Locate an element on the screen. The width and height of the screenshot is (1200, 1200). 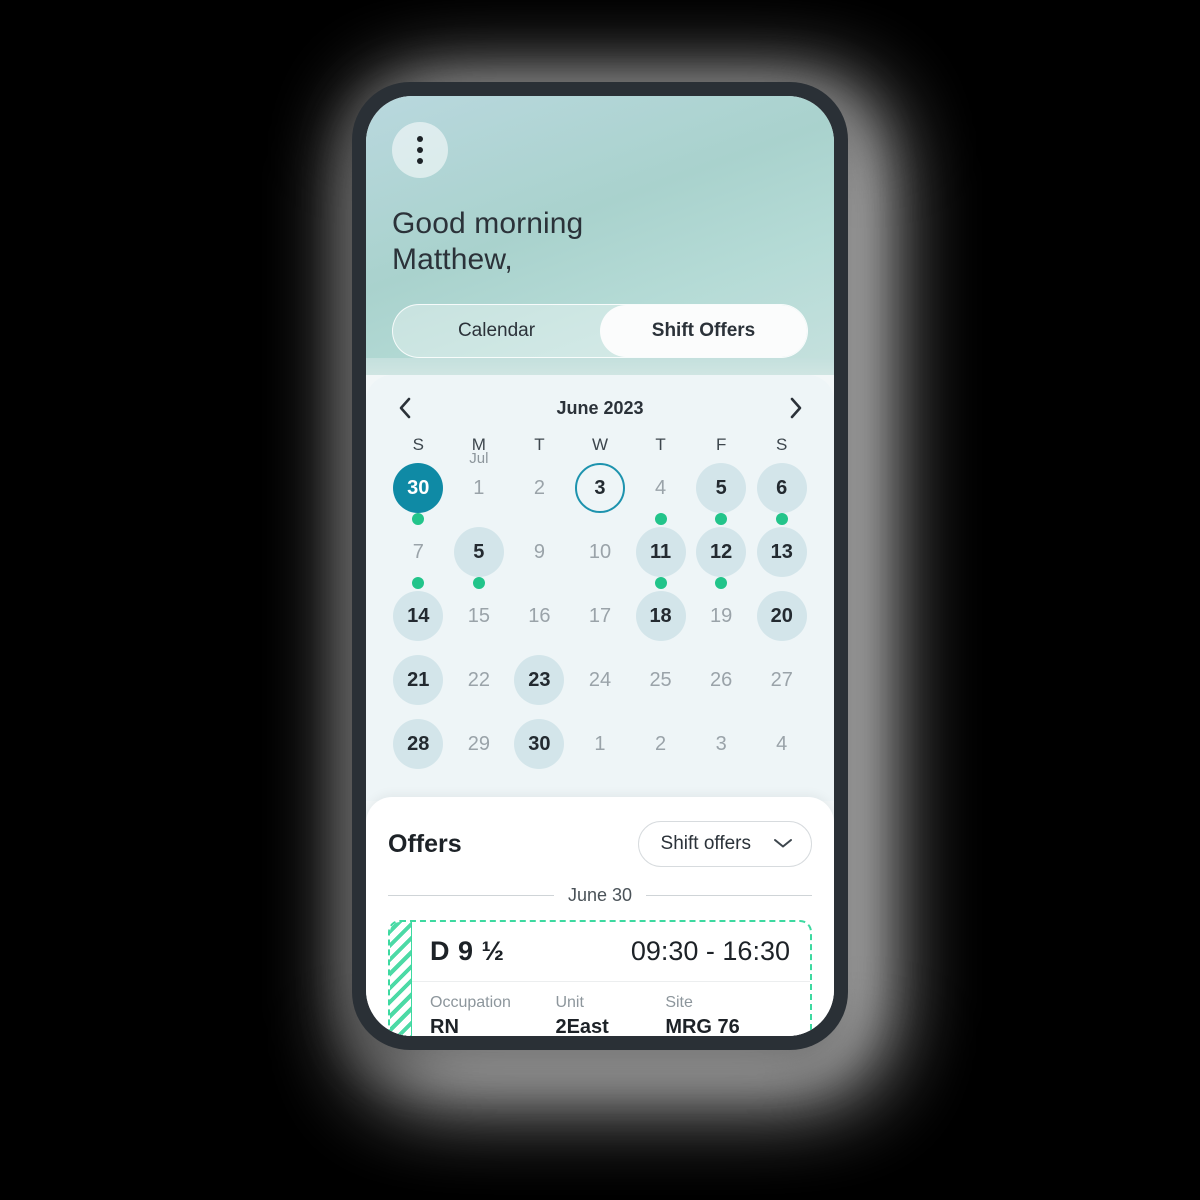
offer-time-range: 09:30 - 16:30 is located at coordinates (710, 951).